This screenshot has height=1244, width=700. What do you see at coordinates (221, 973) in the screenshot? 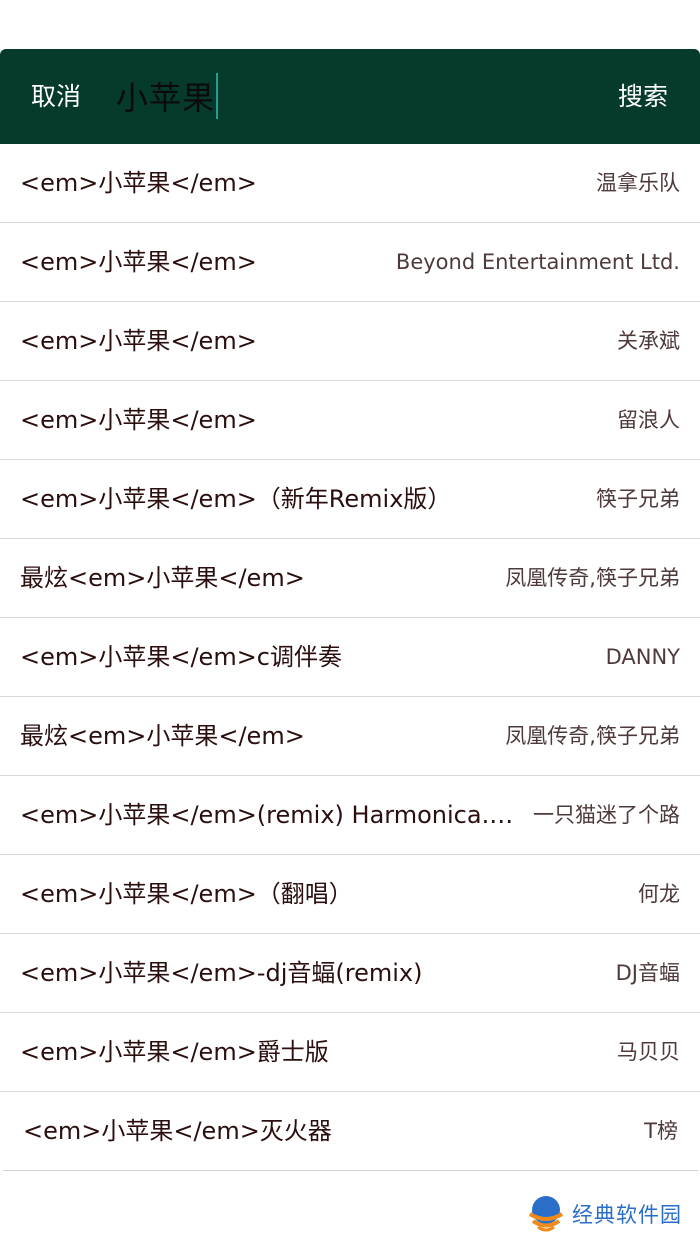
I see `song-title: <em>小苹果</em>-dj音蝠(remix)` at bounding box center [221, 973].